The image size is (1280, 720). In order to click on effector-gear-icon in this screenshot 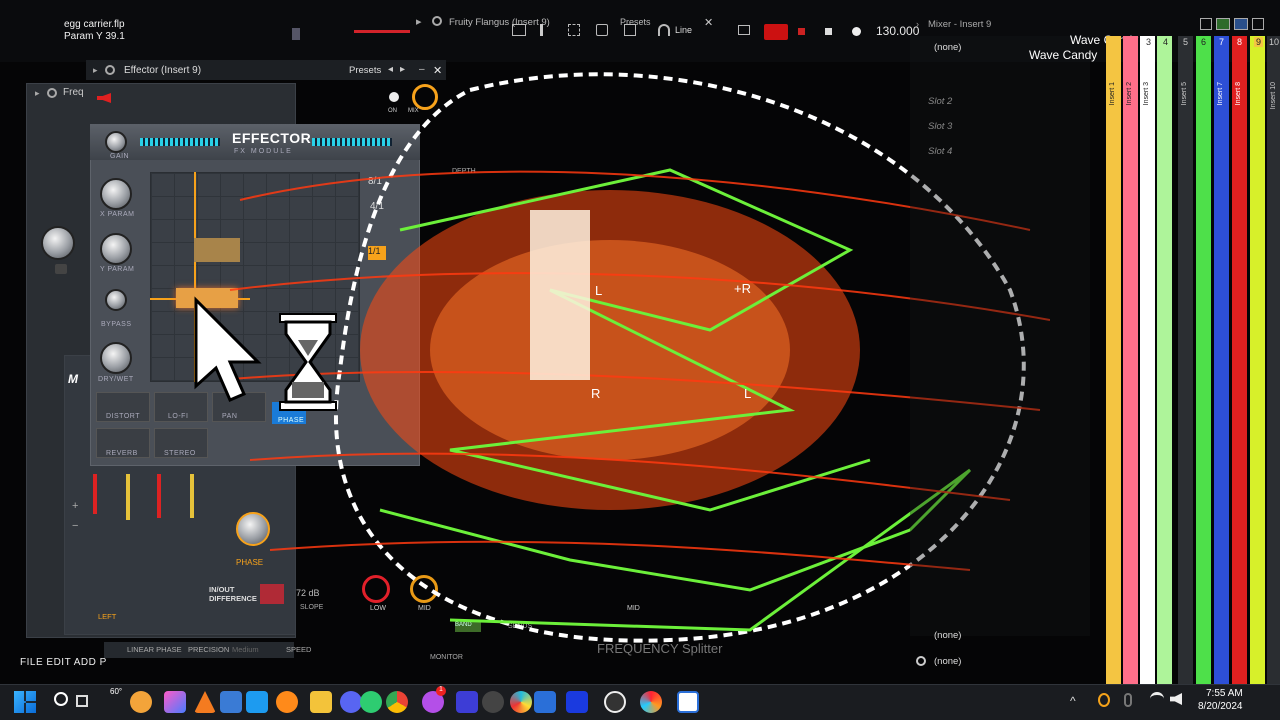, I will do `click(110, 70)`.